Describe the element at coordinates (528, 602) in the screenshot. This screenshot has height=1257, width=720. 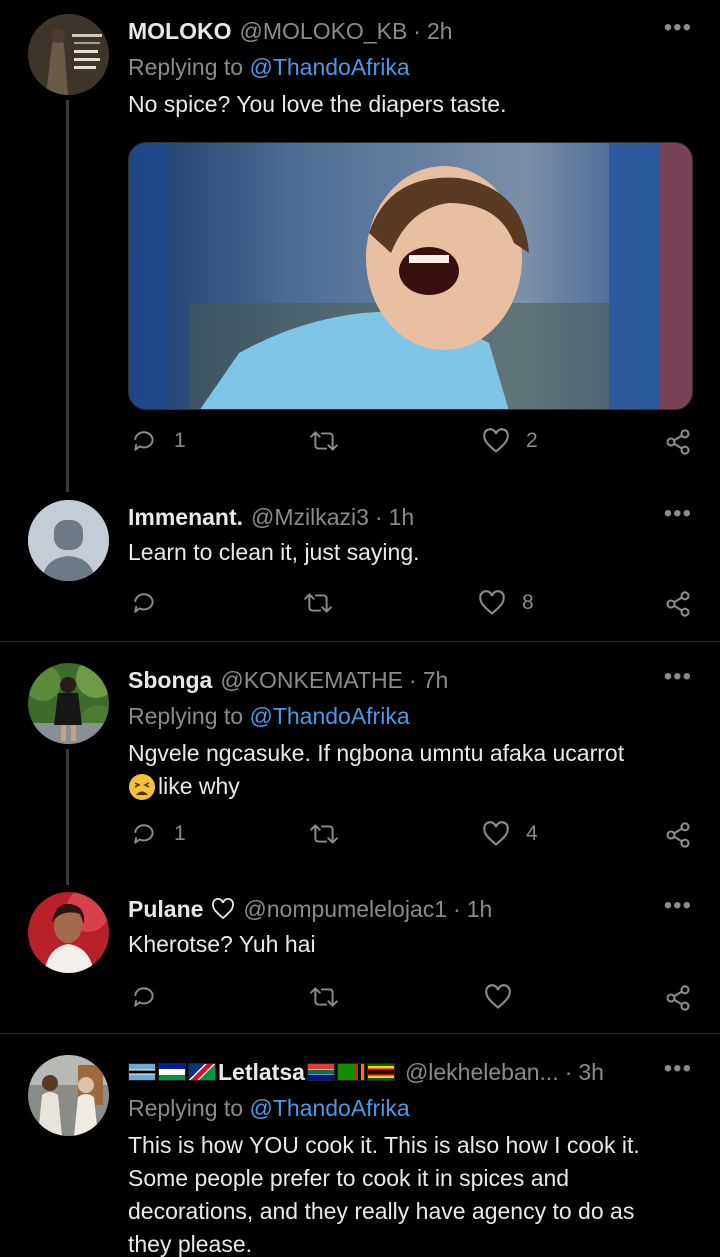
I see `like-count: 8` at that location.